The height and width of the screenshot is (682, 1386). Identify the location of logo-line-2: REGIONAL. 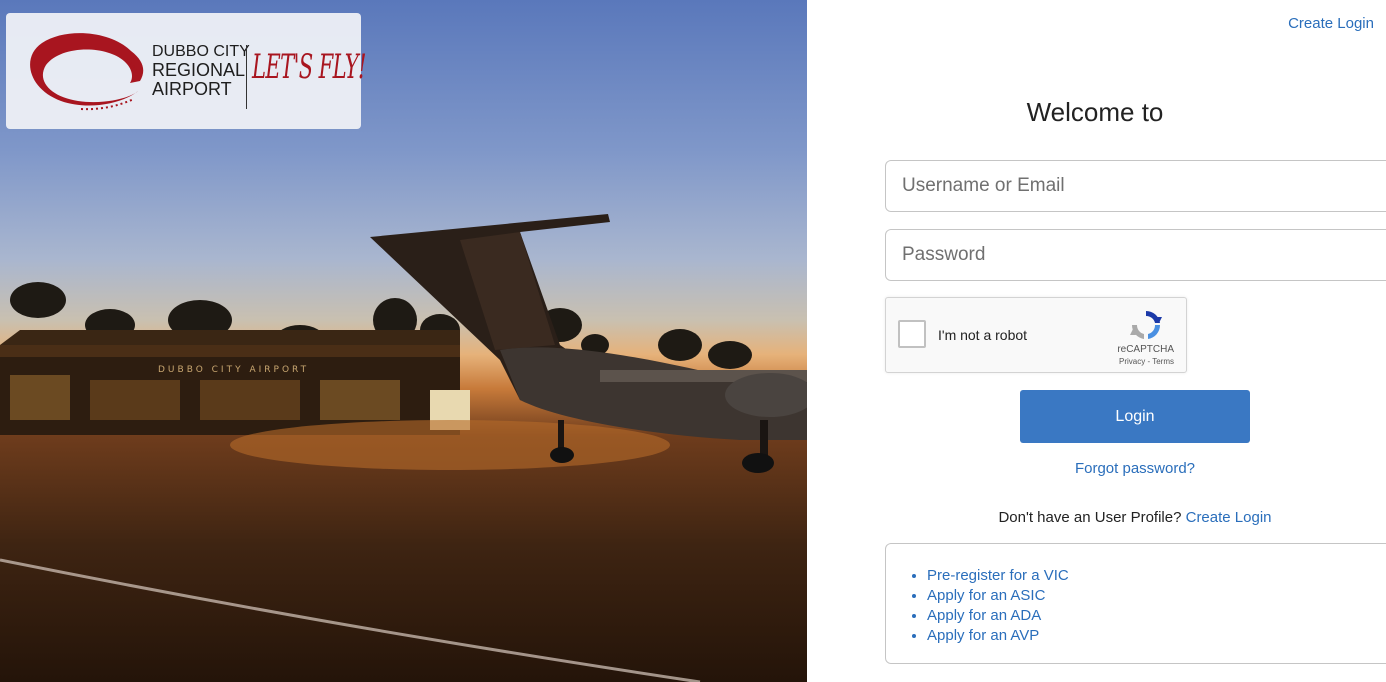
(199, 70).